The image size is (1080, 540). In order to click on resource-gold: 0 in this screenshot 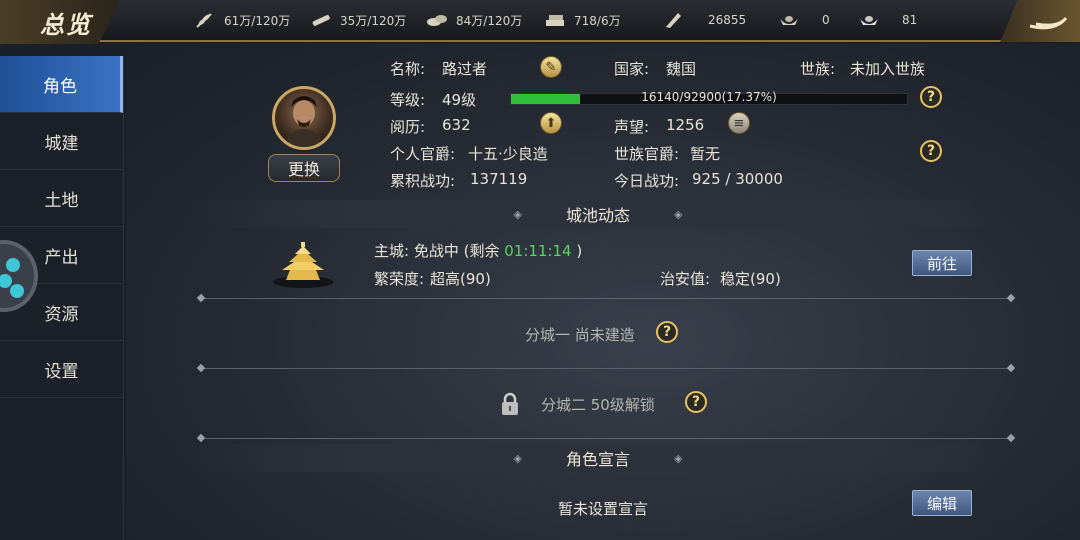, I will do `click(804, 20)`.